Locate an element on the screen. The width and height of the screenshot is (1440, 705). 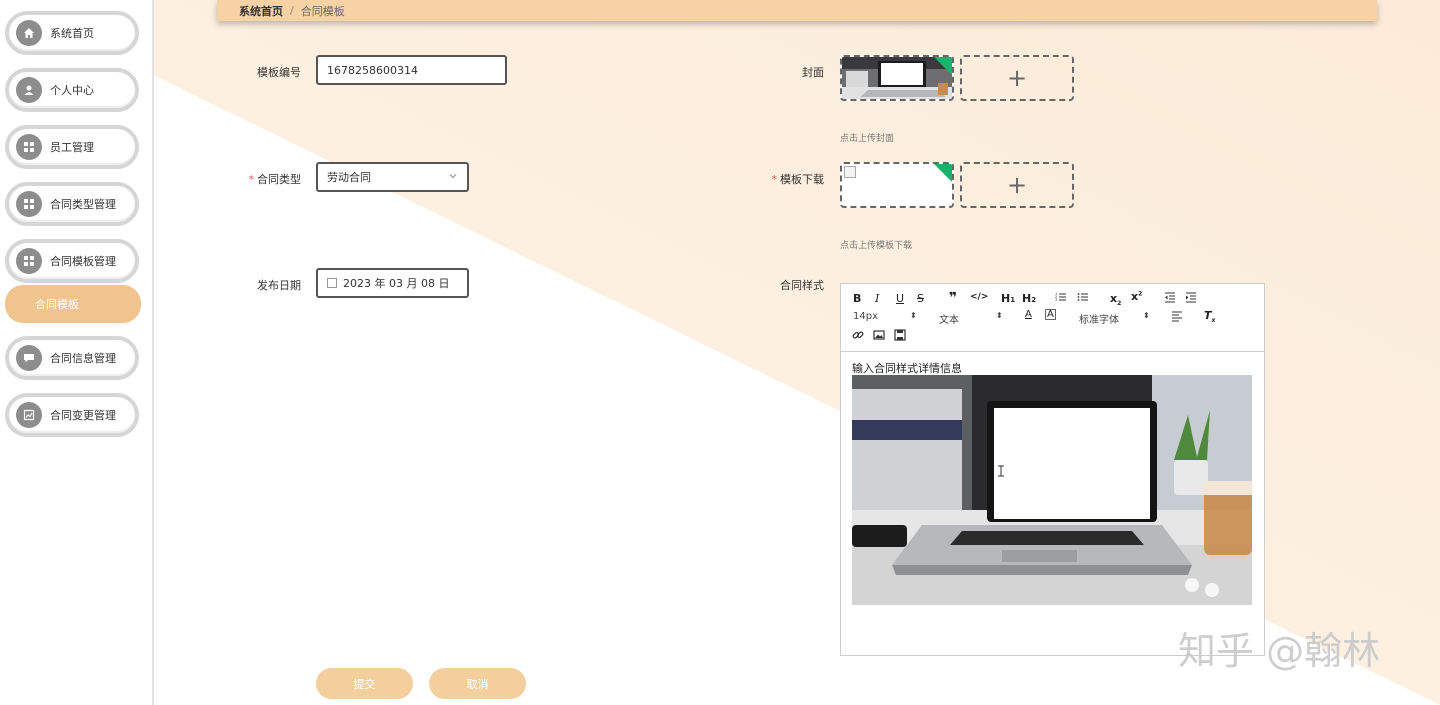
sidebar-item-label: 员工管理 is located at coordinates (72, 147).